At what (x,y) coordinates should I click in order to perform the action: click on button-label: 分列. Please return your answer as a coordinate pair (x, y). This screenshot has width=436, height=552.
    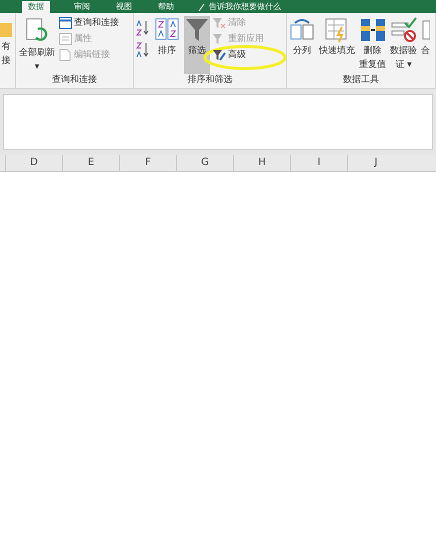
    Looking at the image, I should click on (302, 51).